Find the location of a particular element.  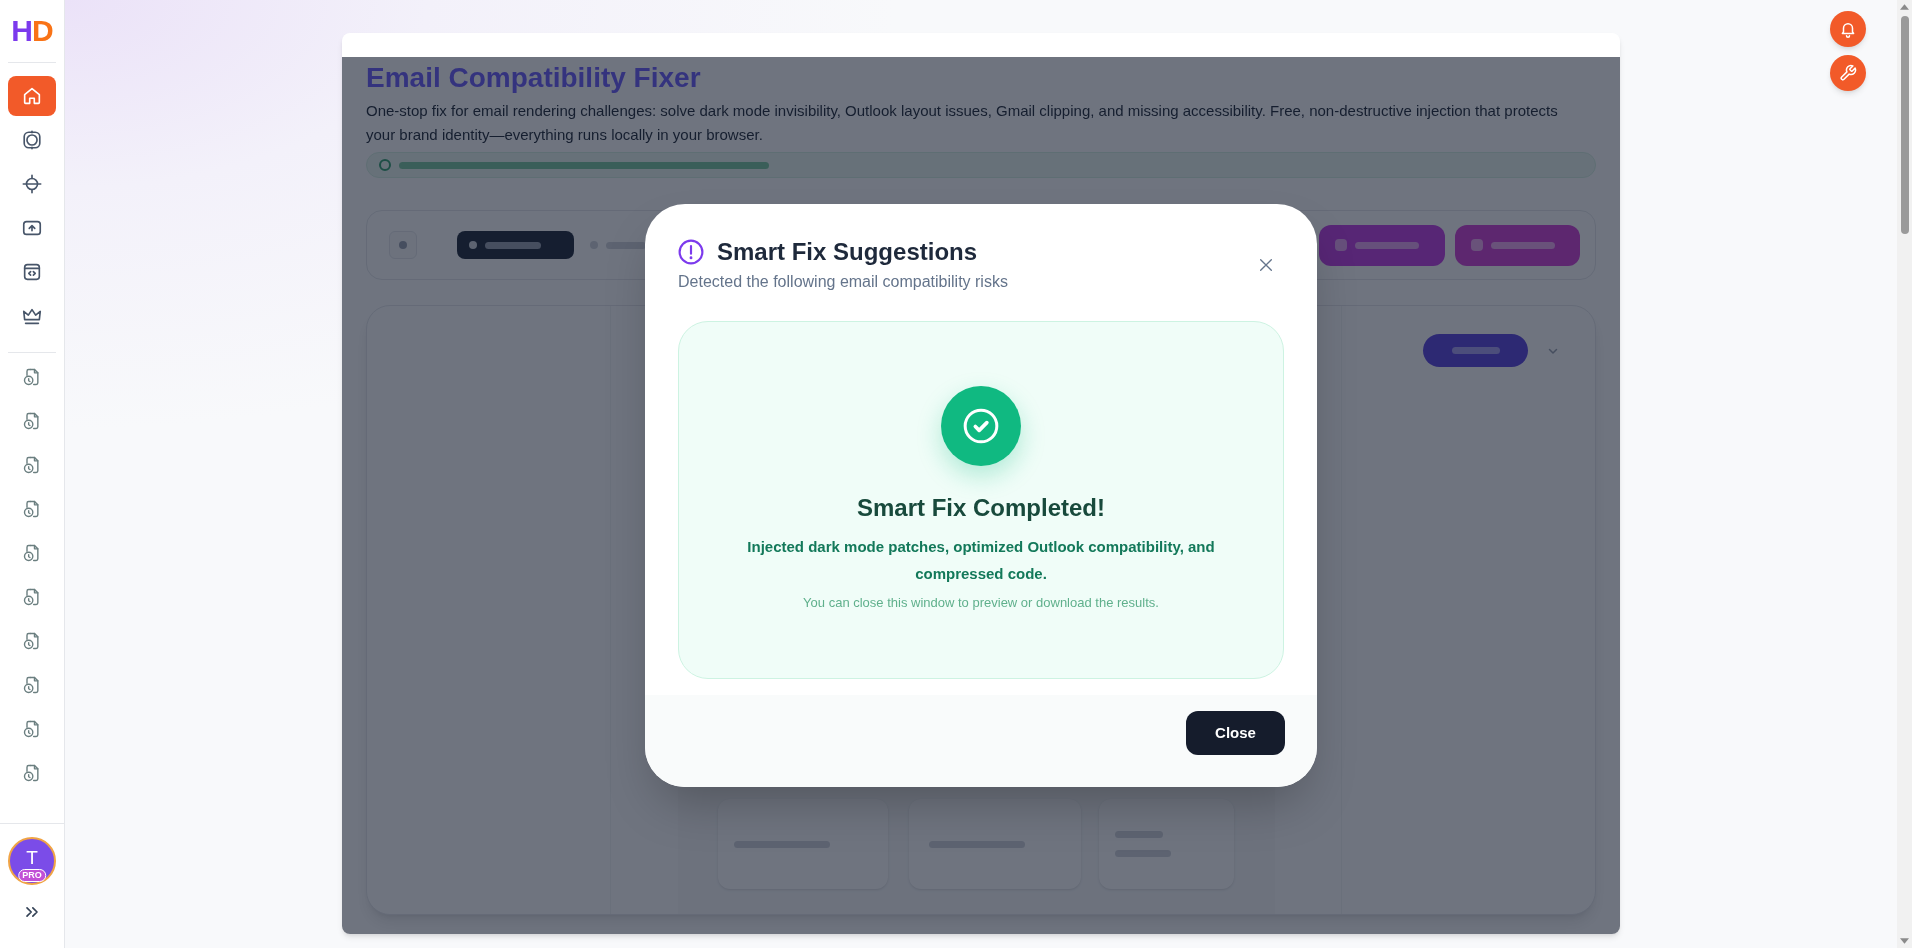

code-window-icon is located at coordinates (32, 272).